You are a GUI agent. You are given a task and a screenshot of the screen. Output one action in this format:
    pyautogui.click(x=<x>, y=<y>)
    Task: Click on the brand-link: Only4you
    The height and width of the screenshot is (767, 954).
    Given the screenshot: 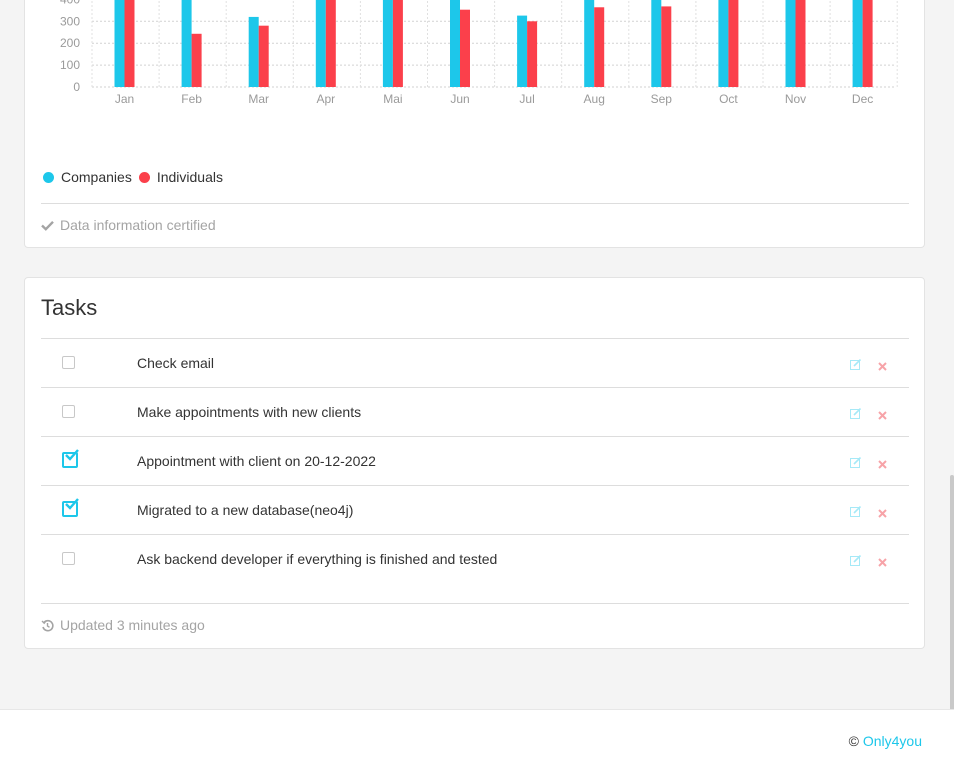 What is the action you would take?
    pyautogui.click(x=892, y=741)
    